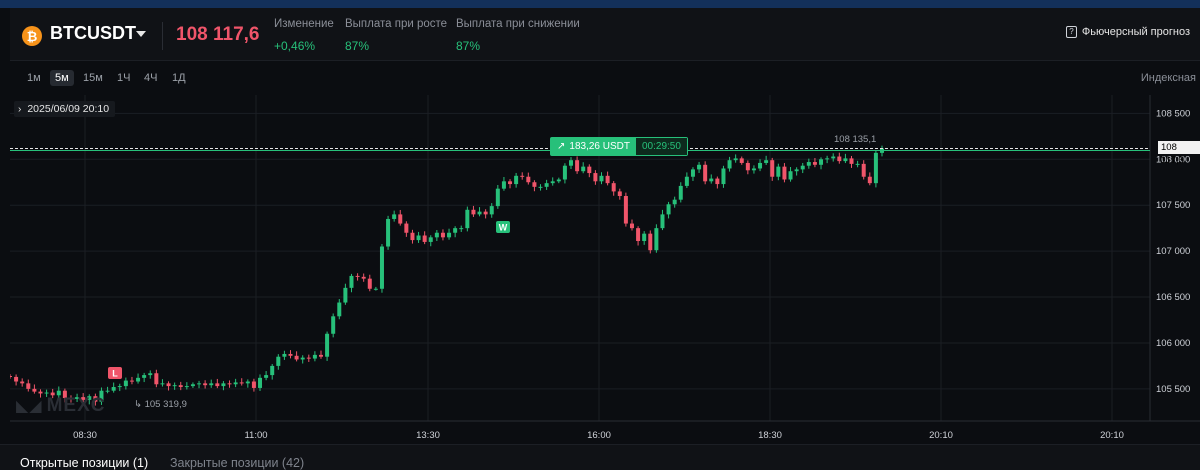 This screenshot has width=1200, height=470. I want to click on futures-forecast-button: ? Фьючерсный прогноз, so click(1127, 32).